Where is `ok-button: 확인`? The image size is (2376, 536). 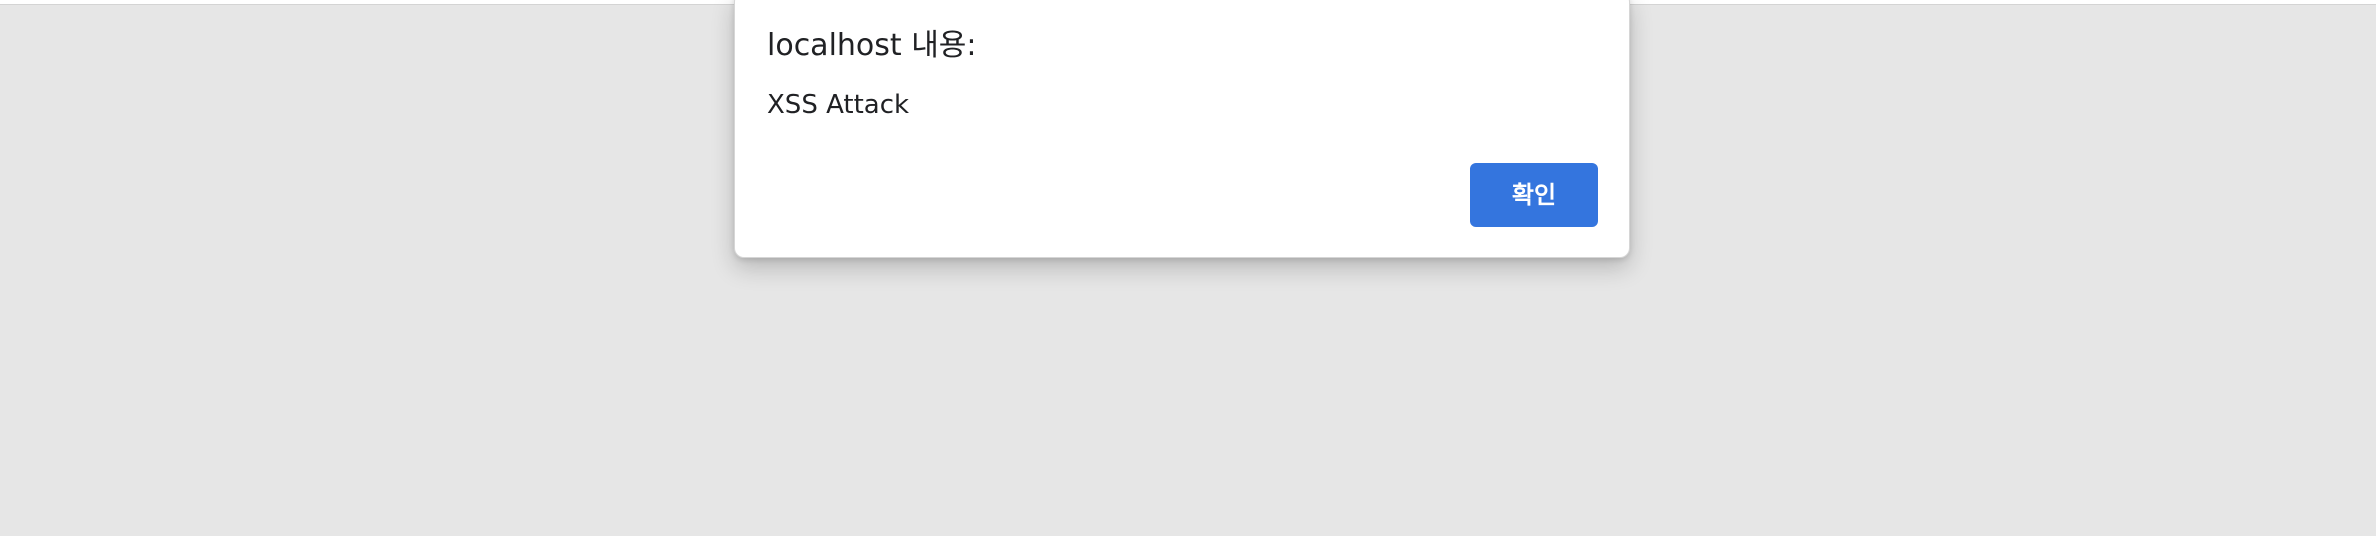 ok-button: 확인 is located at coordinates (1534, 195).